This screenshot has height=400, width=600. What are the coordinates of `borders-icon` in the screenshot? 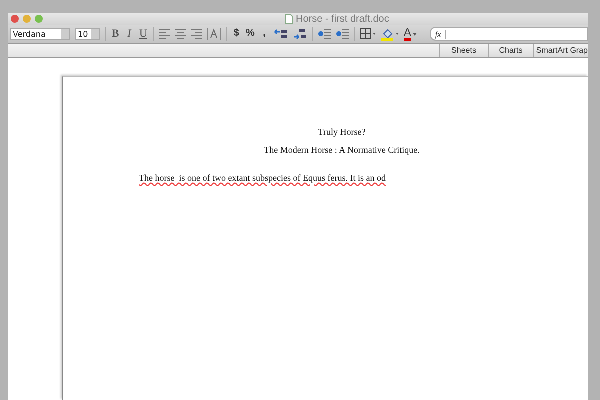 It's located at (368, 34).